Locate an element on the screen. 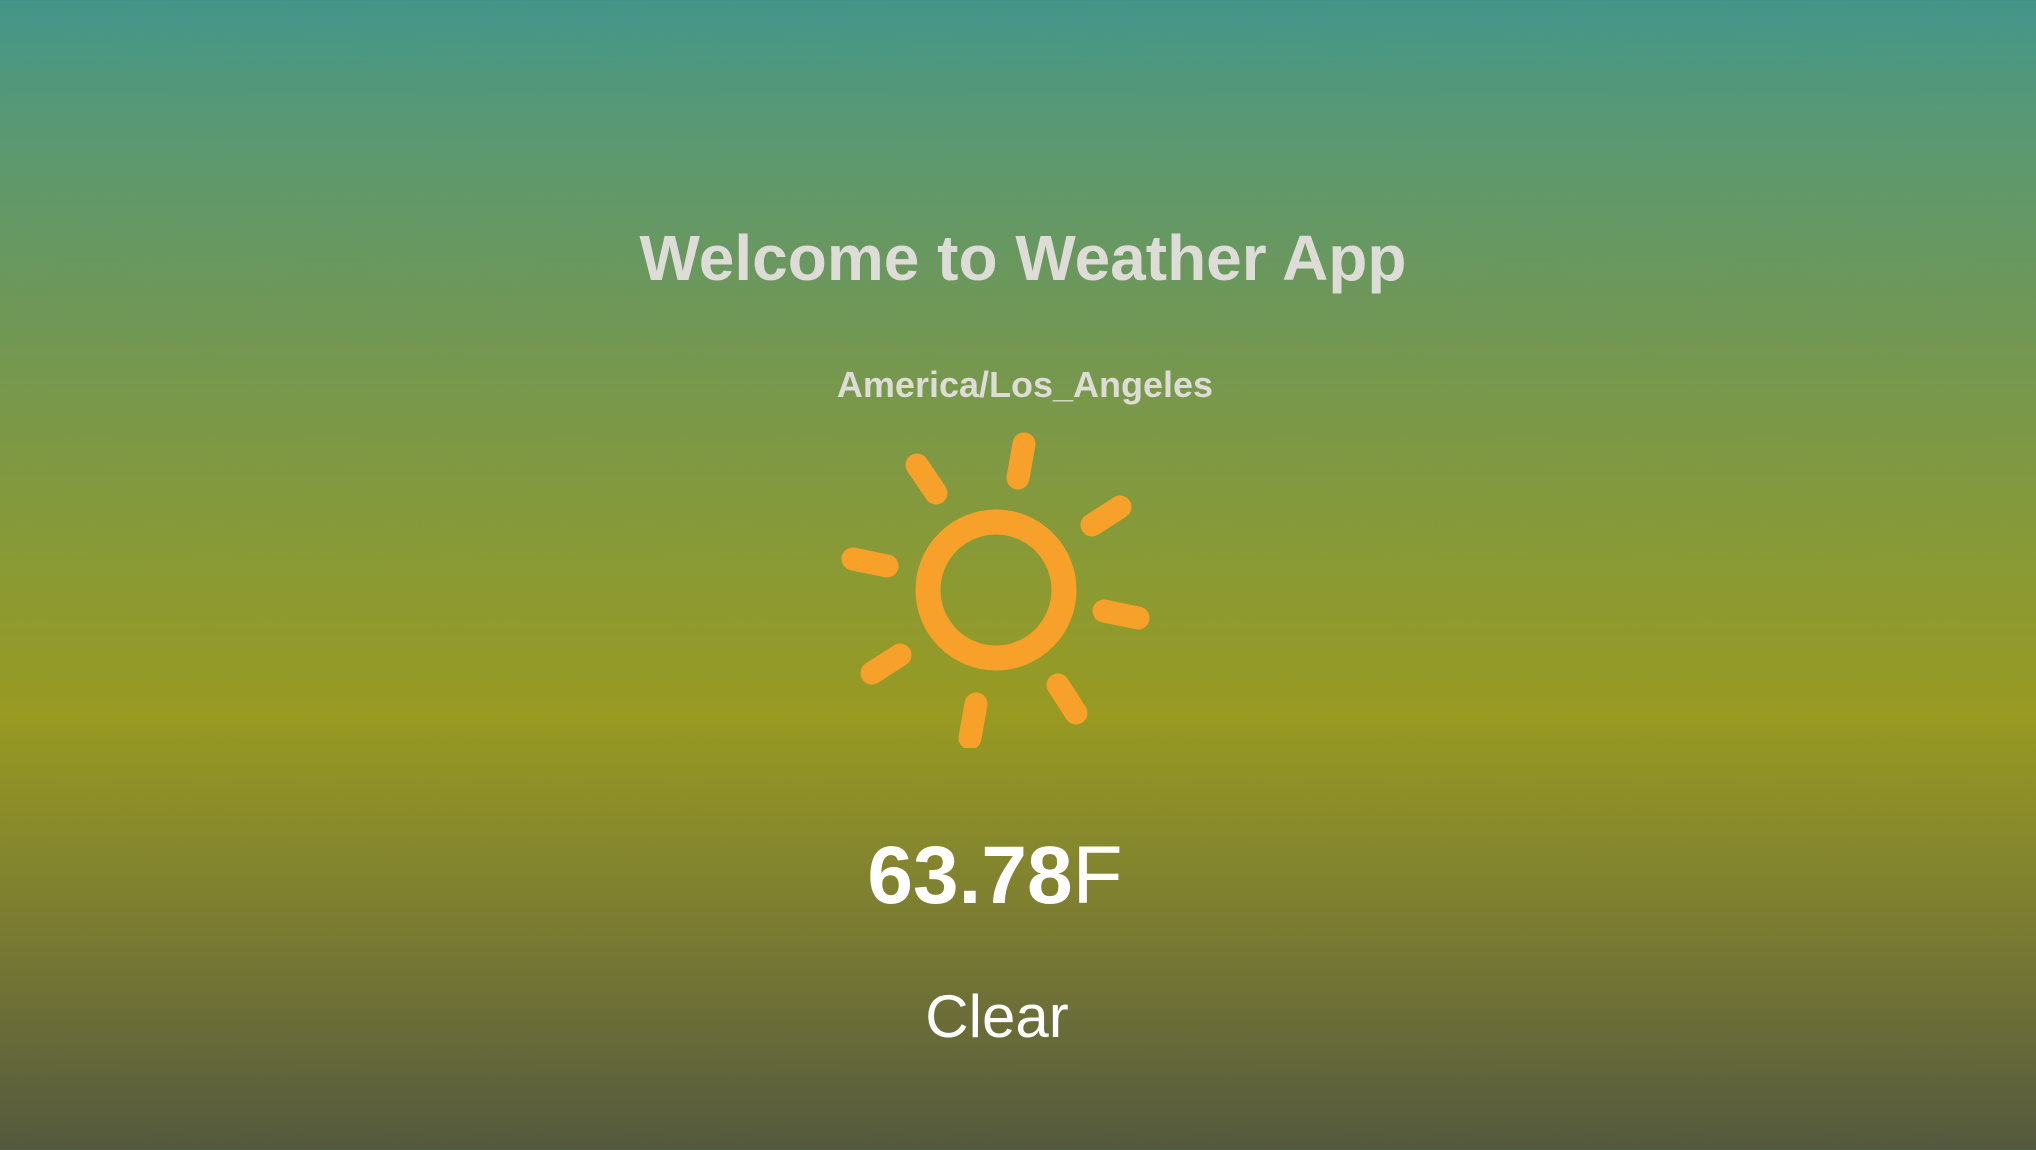 This screenshot has height=1150, width=2036. page-title: Welcome to Weather App is located at coordinates (1023, 258).